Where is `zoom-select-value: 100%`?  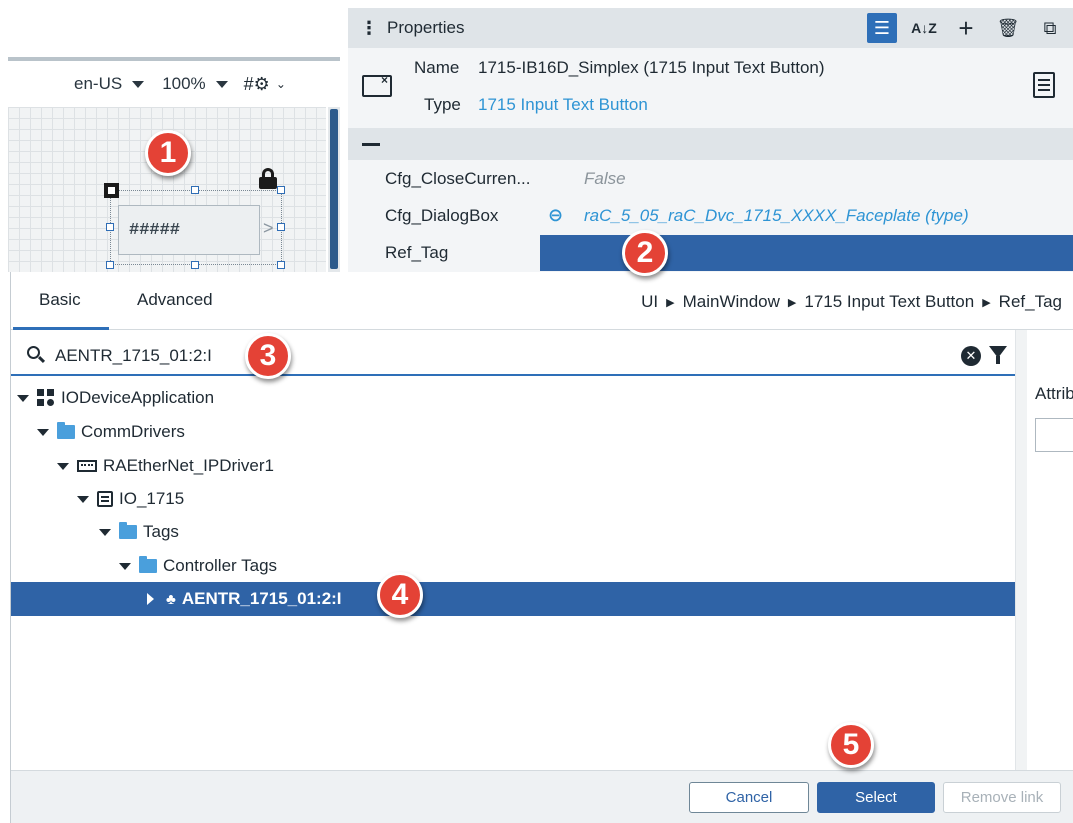 zoom-select-value: 100% is located at coordinates (184, 83).